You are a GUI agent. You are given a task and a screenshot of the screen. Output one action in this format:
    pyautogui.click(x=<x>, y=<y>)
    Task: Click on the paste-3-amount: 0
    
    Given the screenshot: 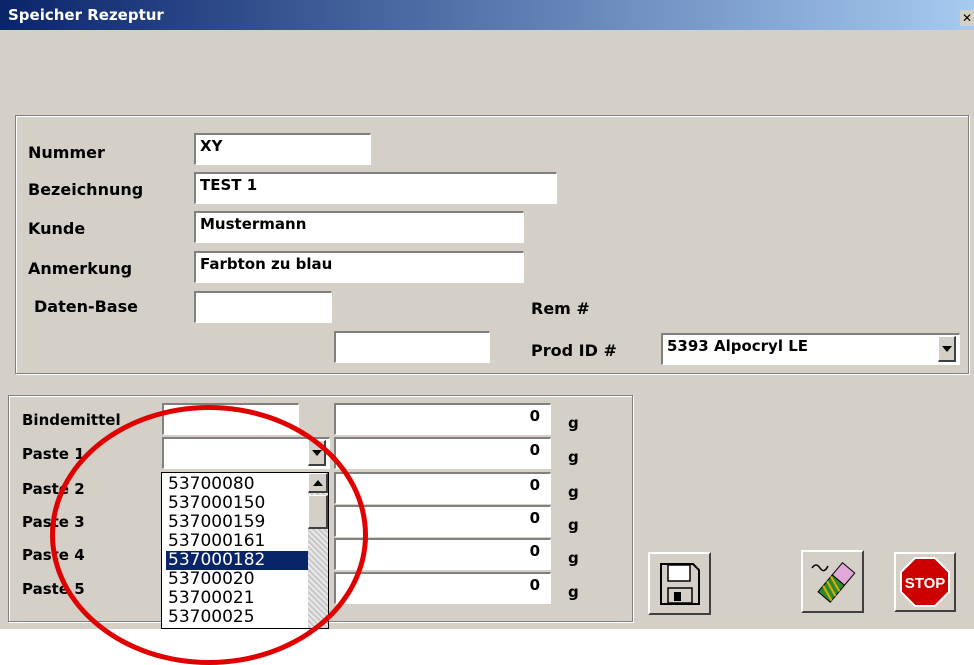 What is the action you would take?
    pyautogui.click(x=442, y=521)
    